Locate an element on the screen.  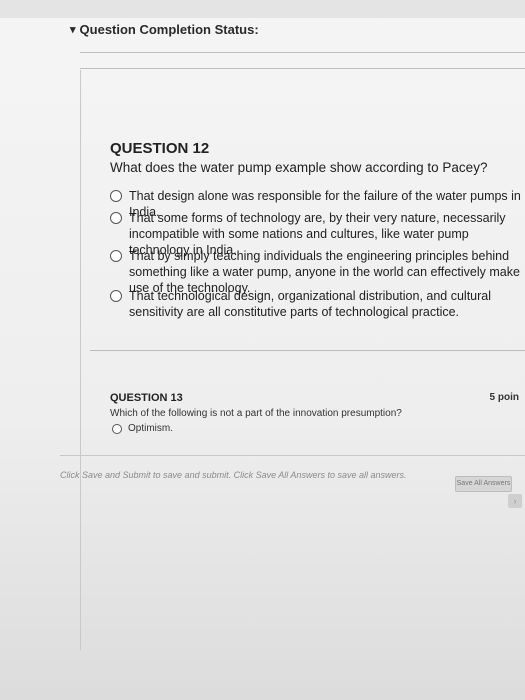
question-12-heading: QUESTION 12 is located at coordinates (160, 148).